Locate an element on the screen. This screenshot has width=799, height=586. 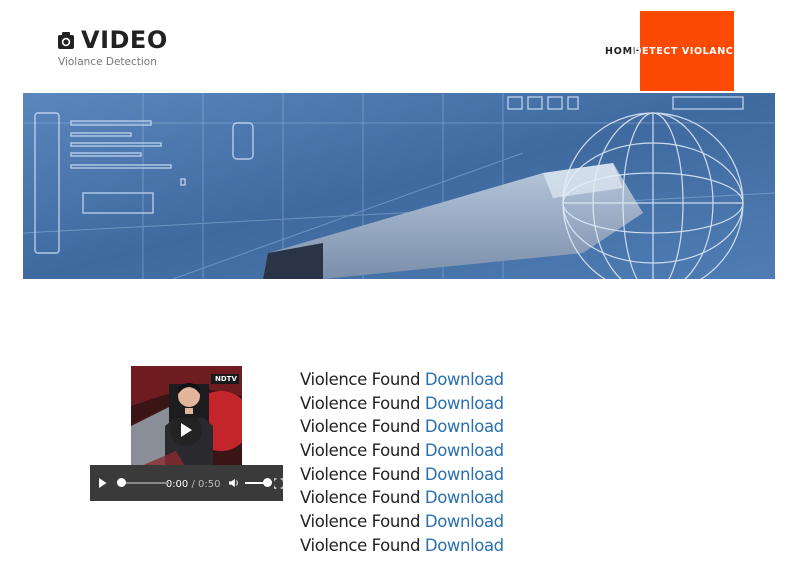
brand-name: VIDEO is located at coordinates (124, 40).